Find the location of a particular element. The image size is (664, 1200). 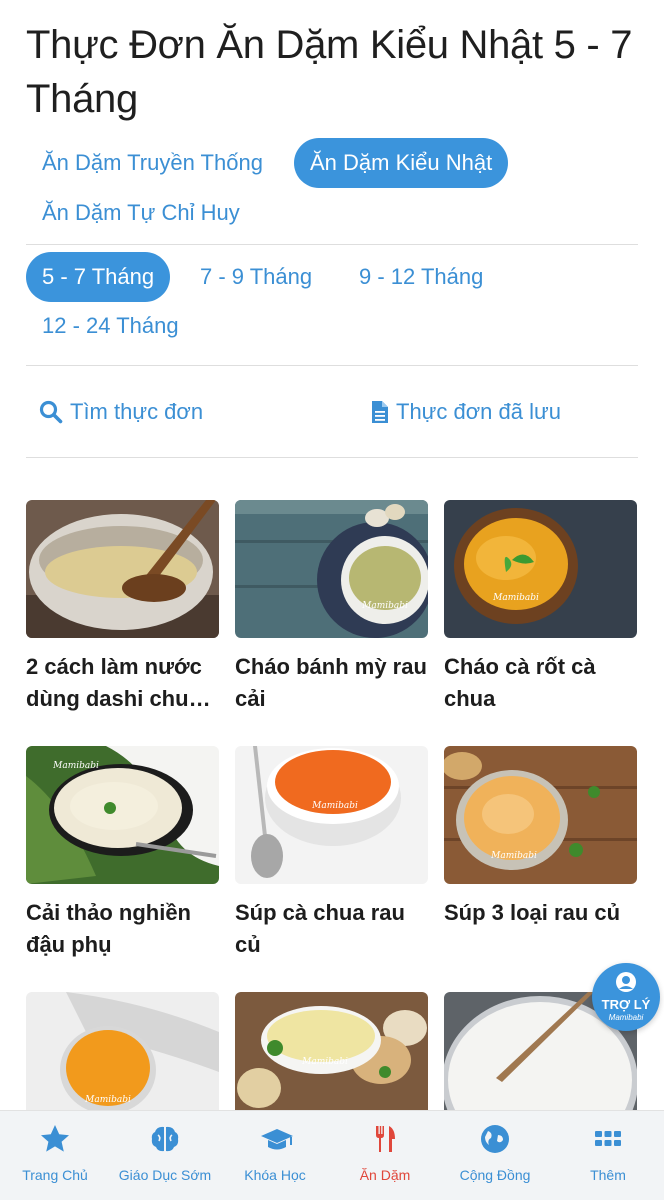

age-tab-7-9: 7 - 9 Tháng is located at coordinates (256, 277).